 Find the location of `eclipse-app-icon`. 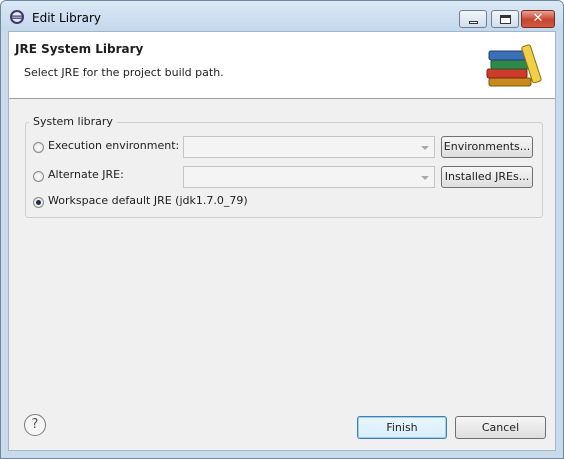

eclipse-app-icon is located at coordinates (17, 17).